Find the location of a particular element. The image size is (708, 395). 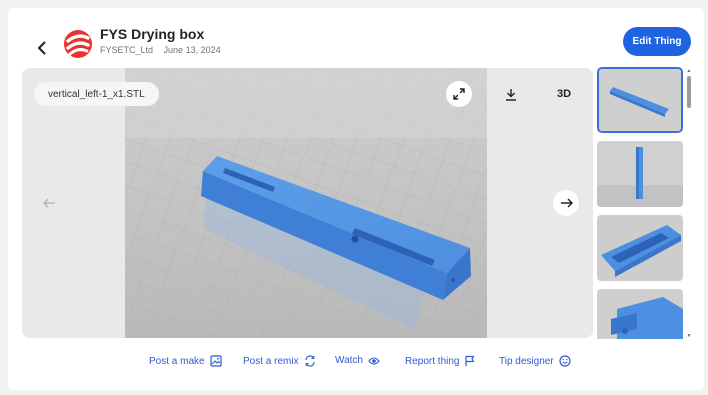

next-image-button is located at coordinates (566, 203).